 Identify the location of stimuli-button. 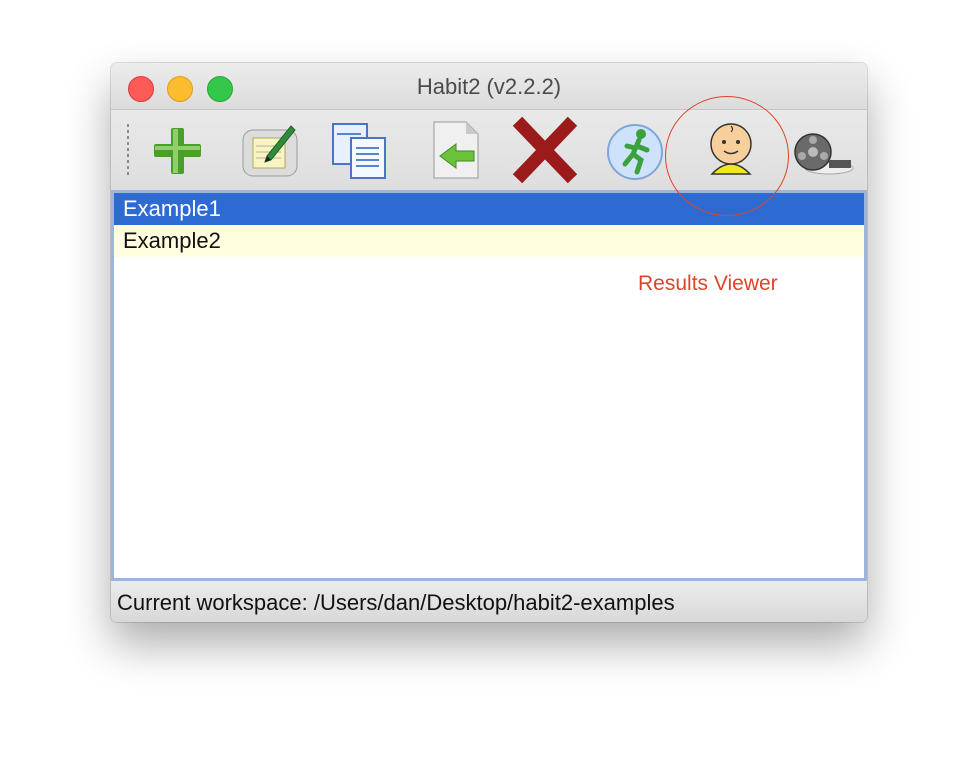
(822, 150).